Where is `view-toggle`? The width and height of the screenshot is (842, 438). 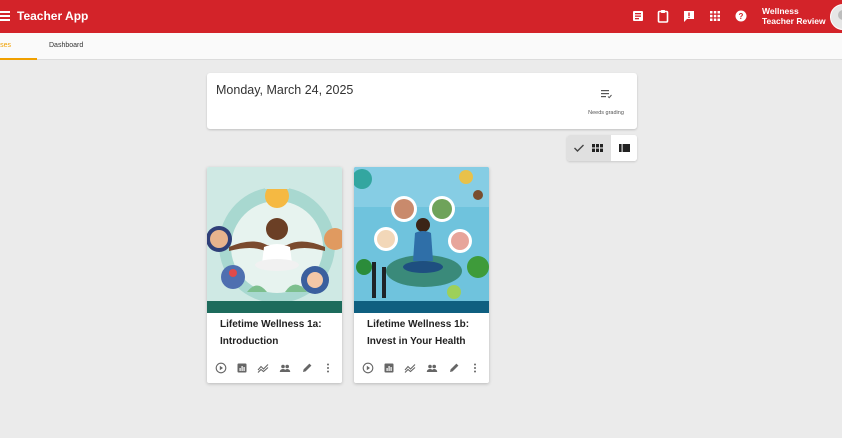
view-toggle is located at coordinates (602, 148).